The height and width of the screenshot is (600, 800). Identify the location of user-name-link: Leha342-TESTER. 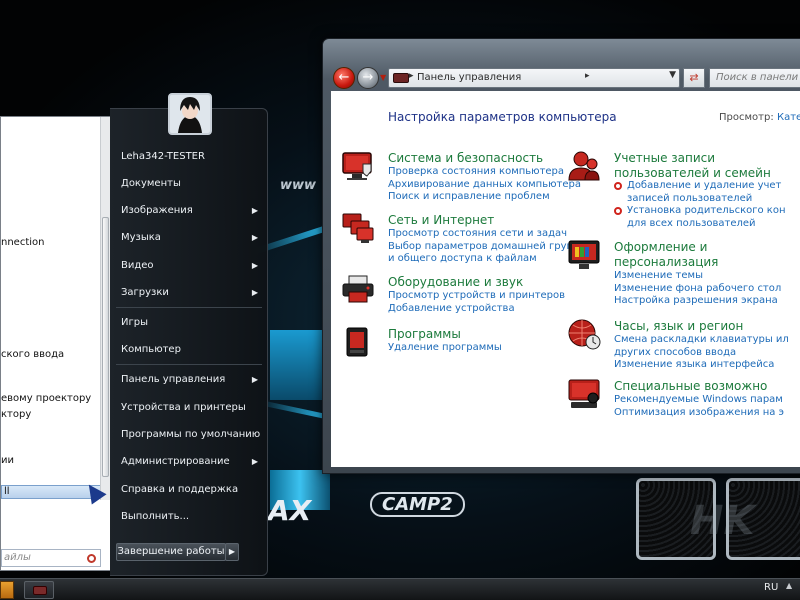
(189, 157).